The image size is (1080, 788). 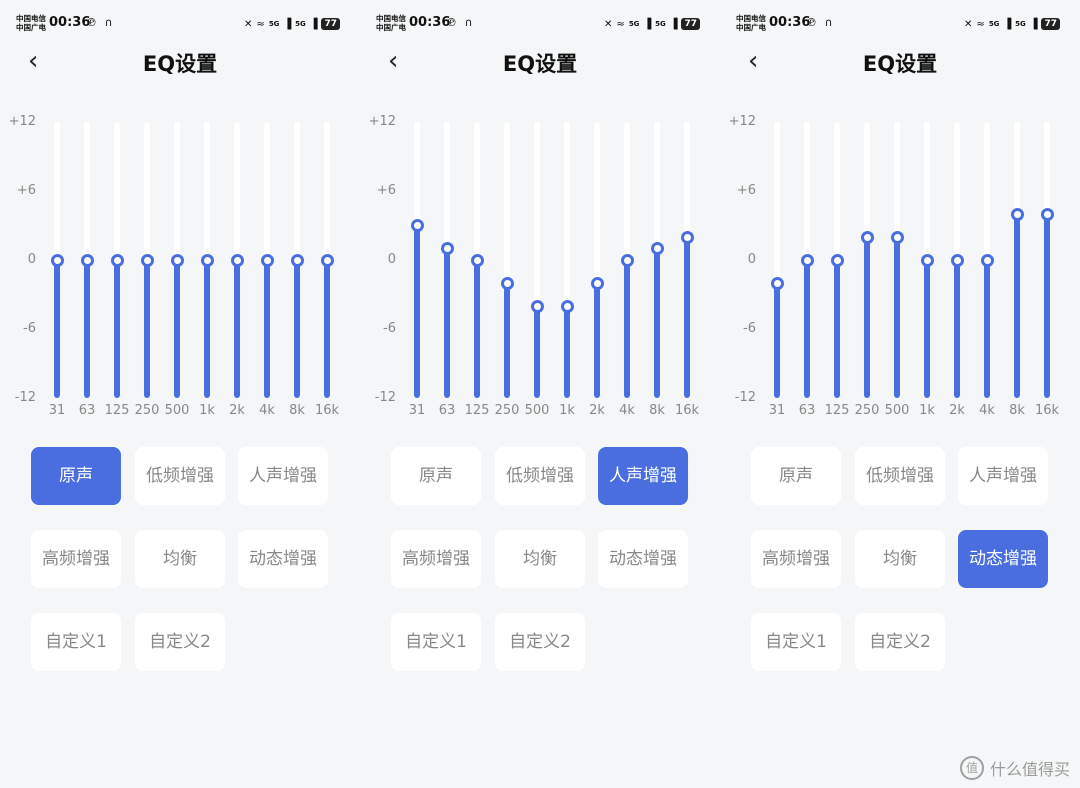 I want to click on y-axis-label: -6, so click(x=29, y=328).